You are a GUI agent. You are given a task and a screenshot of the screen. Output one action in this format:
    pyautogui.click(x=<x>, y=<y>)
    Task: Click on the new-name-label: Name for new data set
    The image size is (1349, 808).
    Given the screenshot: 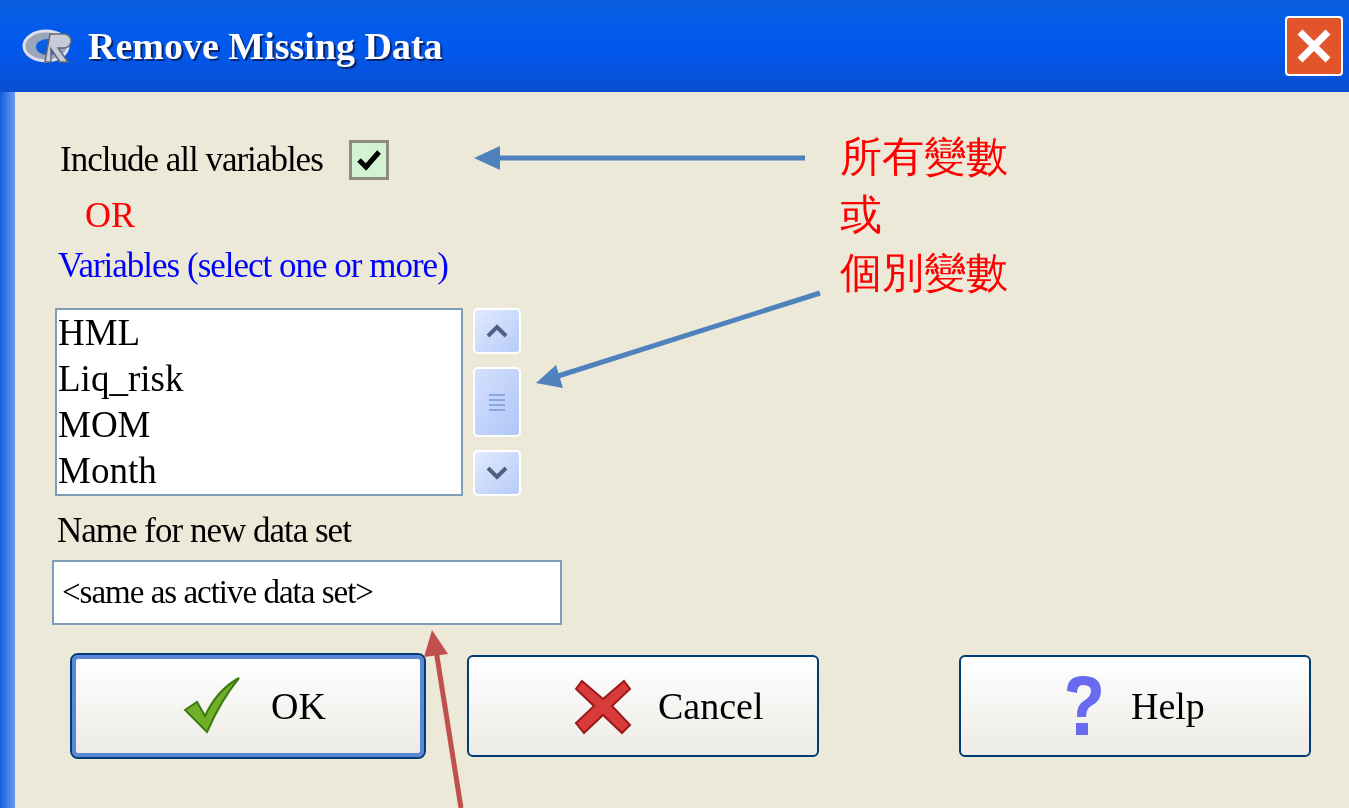 What is the action you would take?
    pyautogui.click(x=204, y=531)
    